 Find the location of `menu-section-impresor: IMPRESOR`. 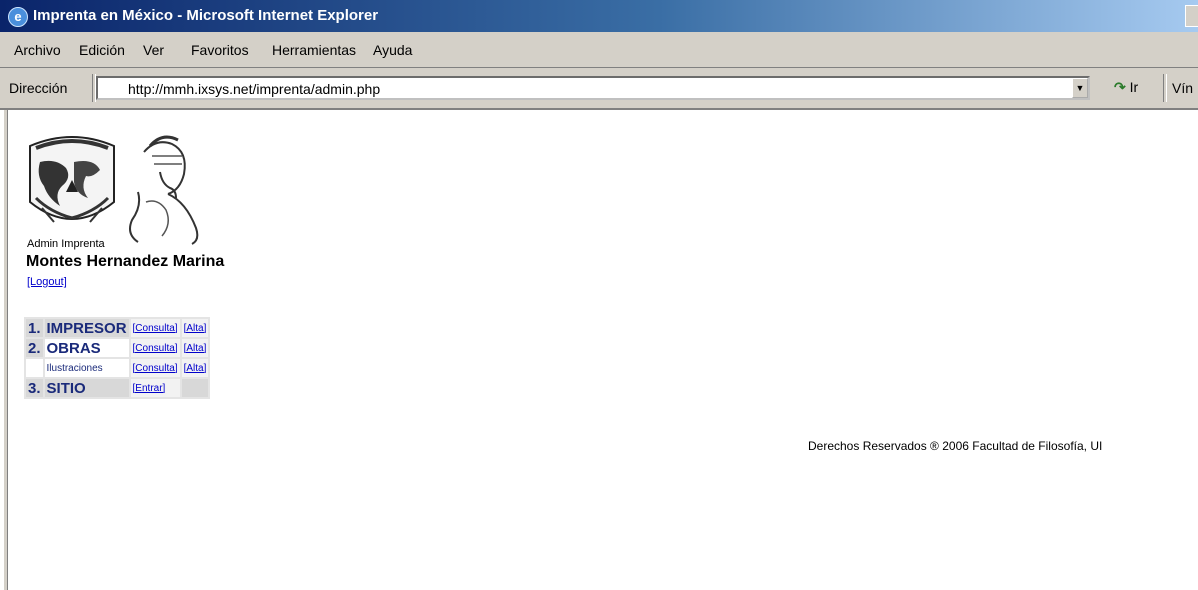

menu-section-impresor: IMPRESOR is located at coordinates (86, 328).